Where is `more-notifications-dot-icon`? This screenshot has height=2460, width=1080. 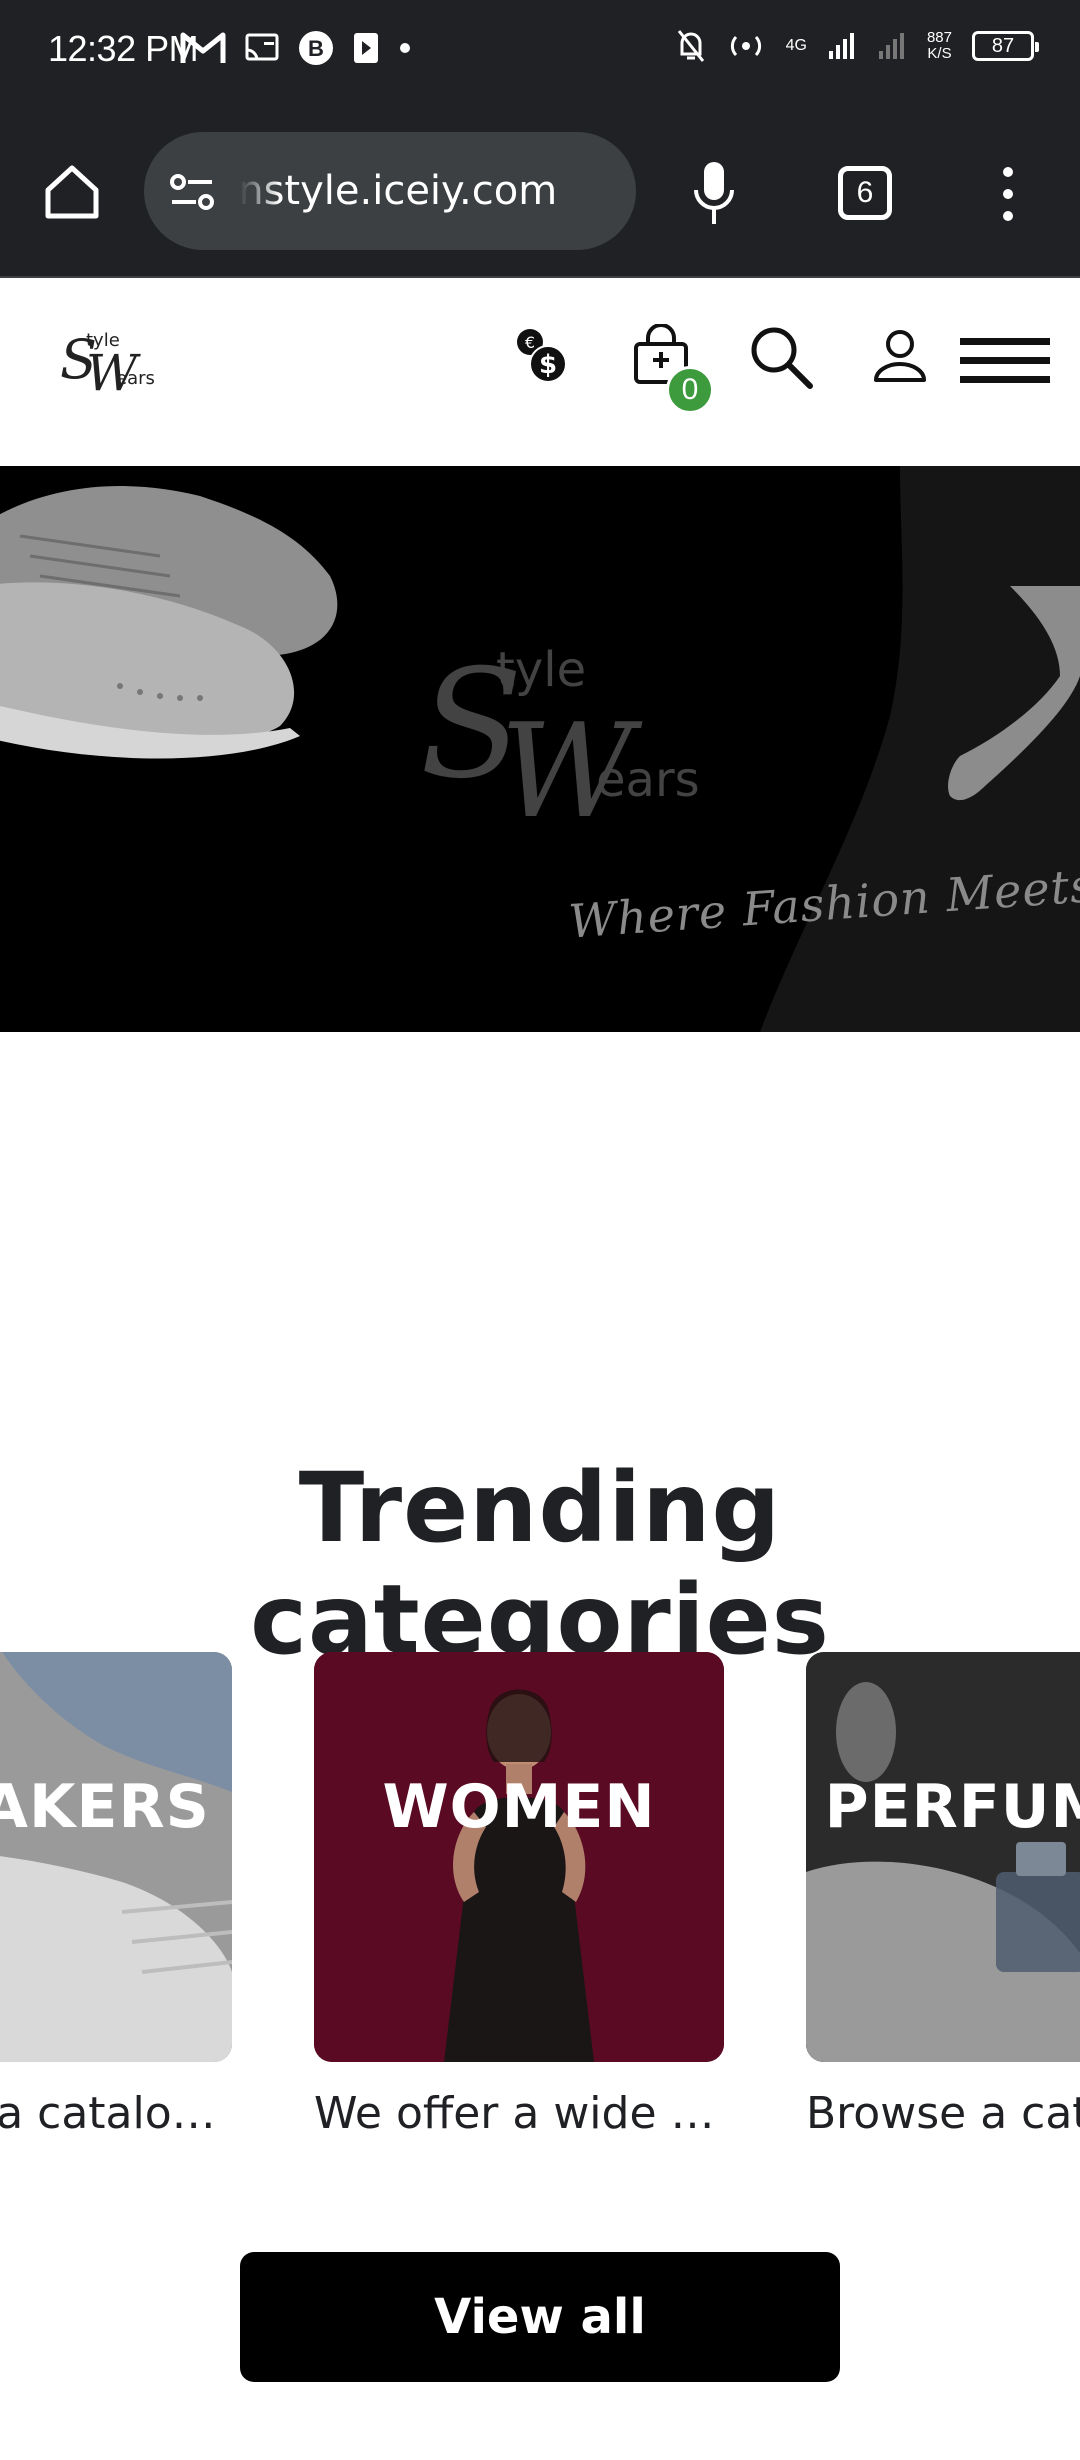 more-notifications-dot-icon is located at coordinates (405, 48).